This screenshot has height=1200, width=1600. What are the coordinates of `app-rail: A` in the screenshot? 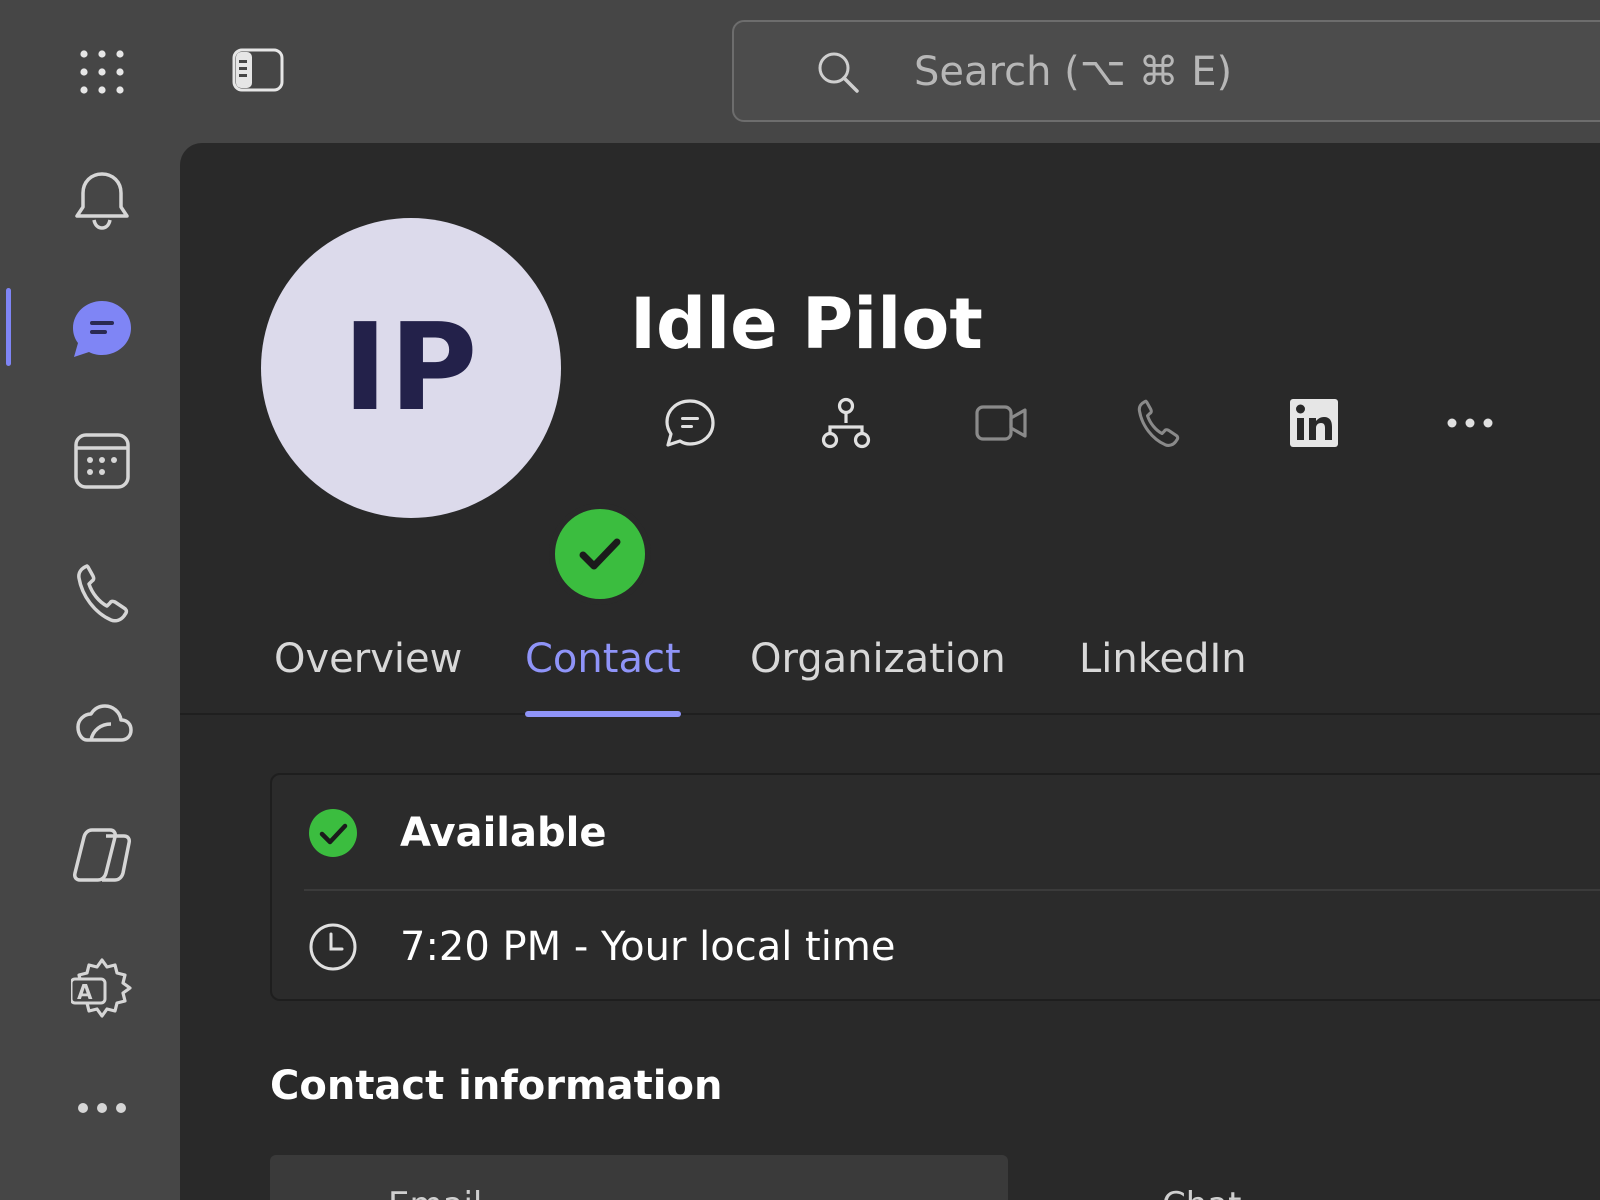 It's located at (90, 671).